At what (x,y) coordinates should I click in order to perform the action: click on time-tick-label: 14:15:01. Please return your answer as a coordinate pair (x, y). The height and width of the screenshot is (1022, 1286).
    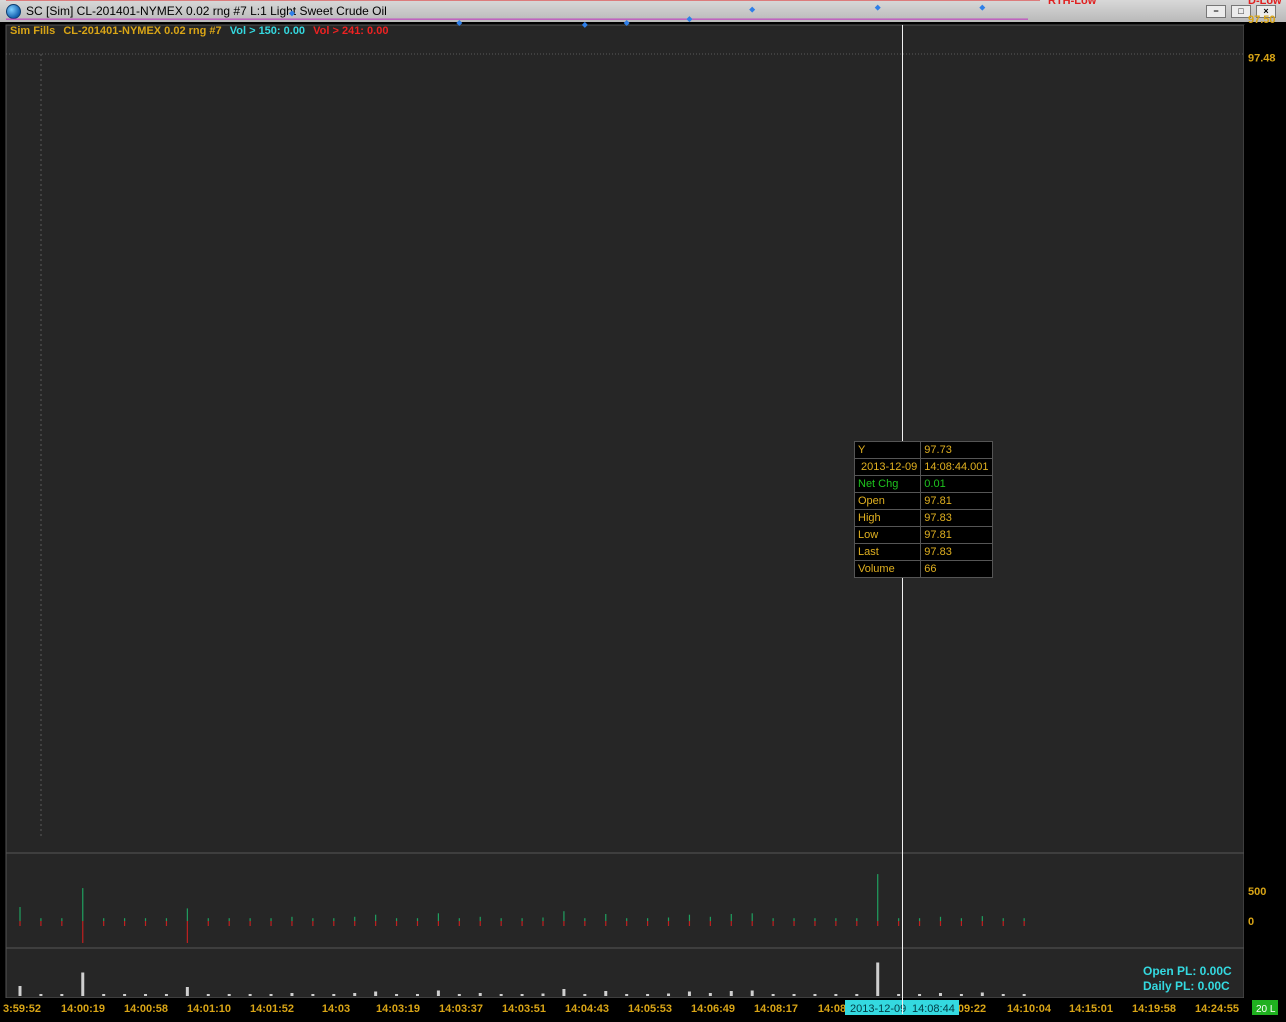
    Looking at the image, I should click on (1091, 1009).